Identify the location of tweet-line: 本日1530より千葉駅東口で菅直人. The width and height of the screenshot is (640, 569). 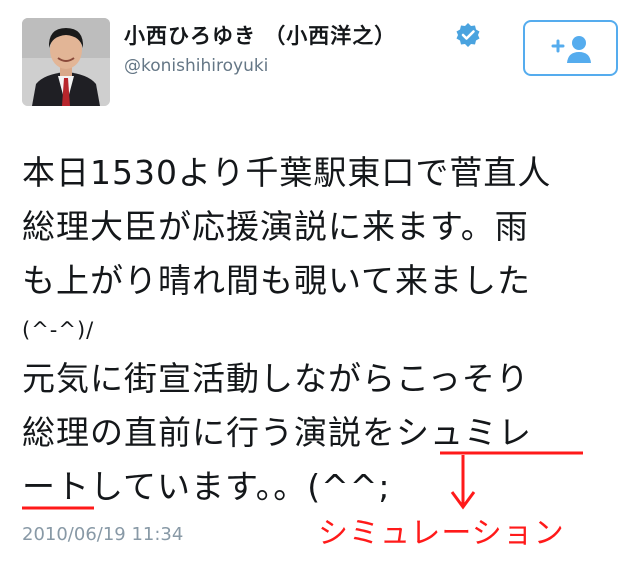
(287, 172).